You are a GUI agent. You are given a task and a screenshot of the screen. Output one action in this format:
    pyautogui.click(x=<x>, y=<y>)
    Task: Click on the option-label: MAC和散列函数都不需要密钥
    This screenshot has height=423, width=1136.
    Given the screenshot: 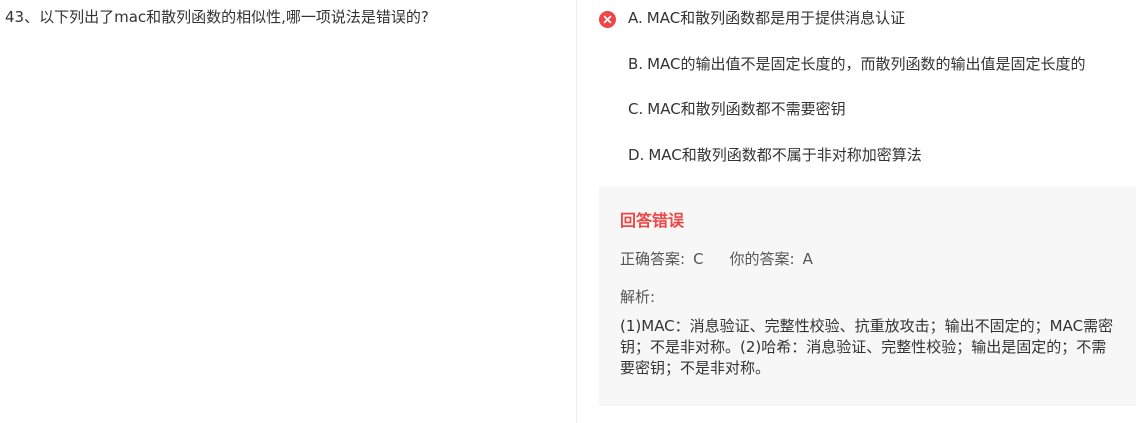 What is the action you would take?
    pyautogui.click(x=746, y=109)
    